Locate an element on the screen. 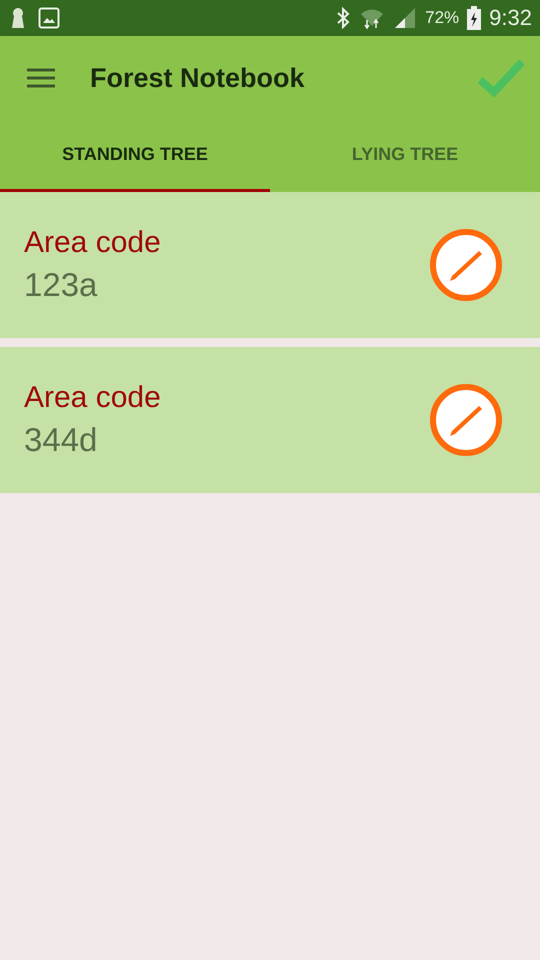 This screenshot has width=540, height=960. bluetooth-icon is located at coordinates (343, 18).